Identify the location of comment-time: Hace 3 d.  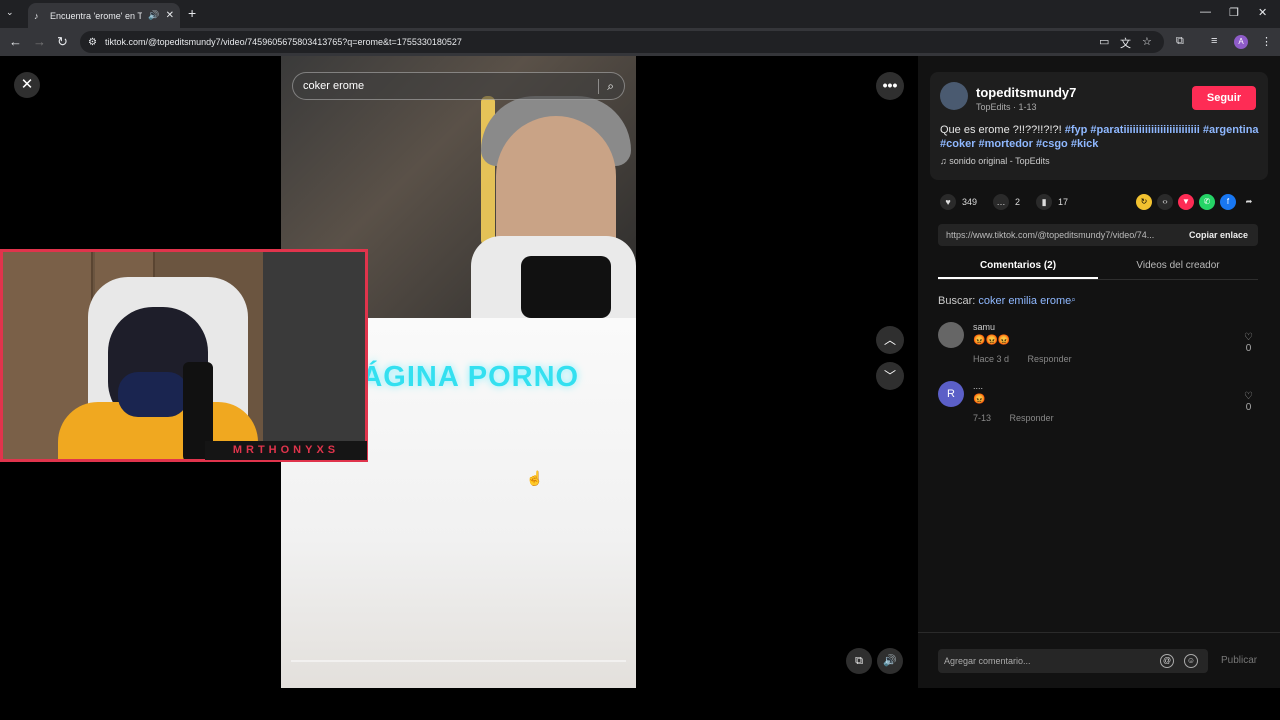
(991, 359).